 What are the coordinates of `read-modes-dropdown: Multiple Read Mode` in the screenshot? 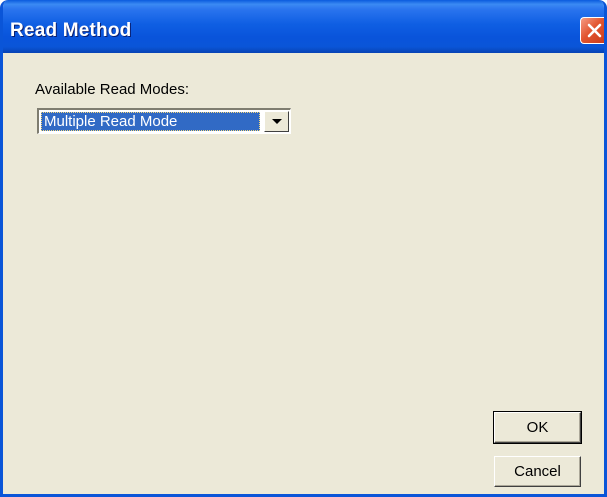 It's located at (164, 121).